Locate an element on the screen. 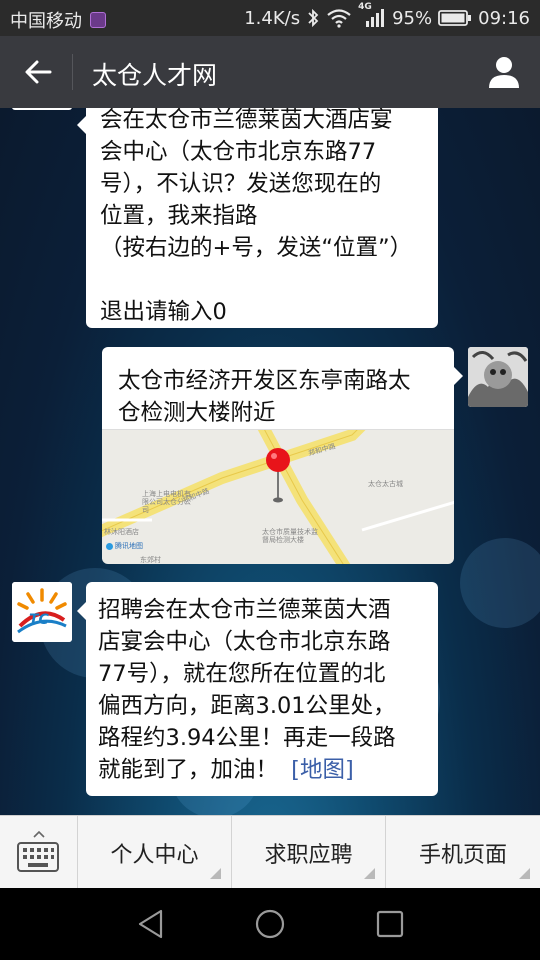  system-navigation-bar is located at coordinates (270, 924).